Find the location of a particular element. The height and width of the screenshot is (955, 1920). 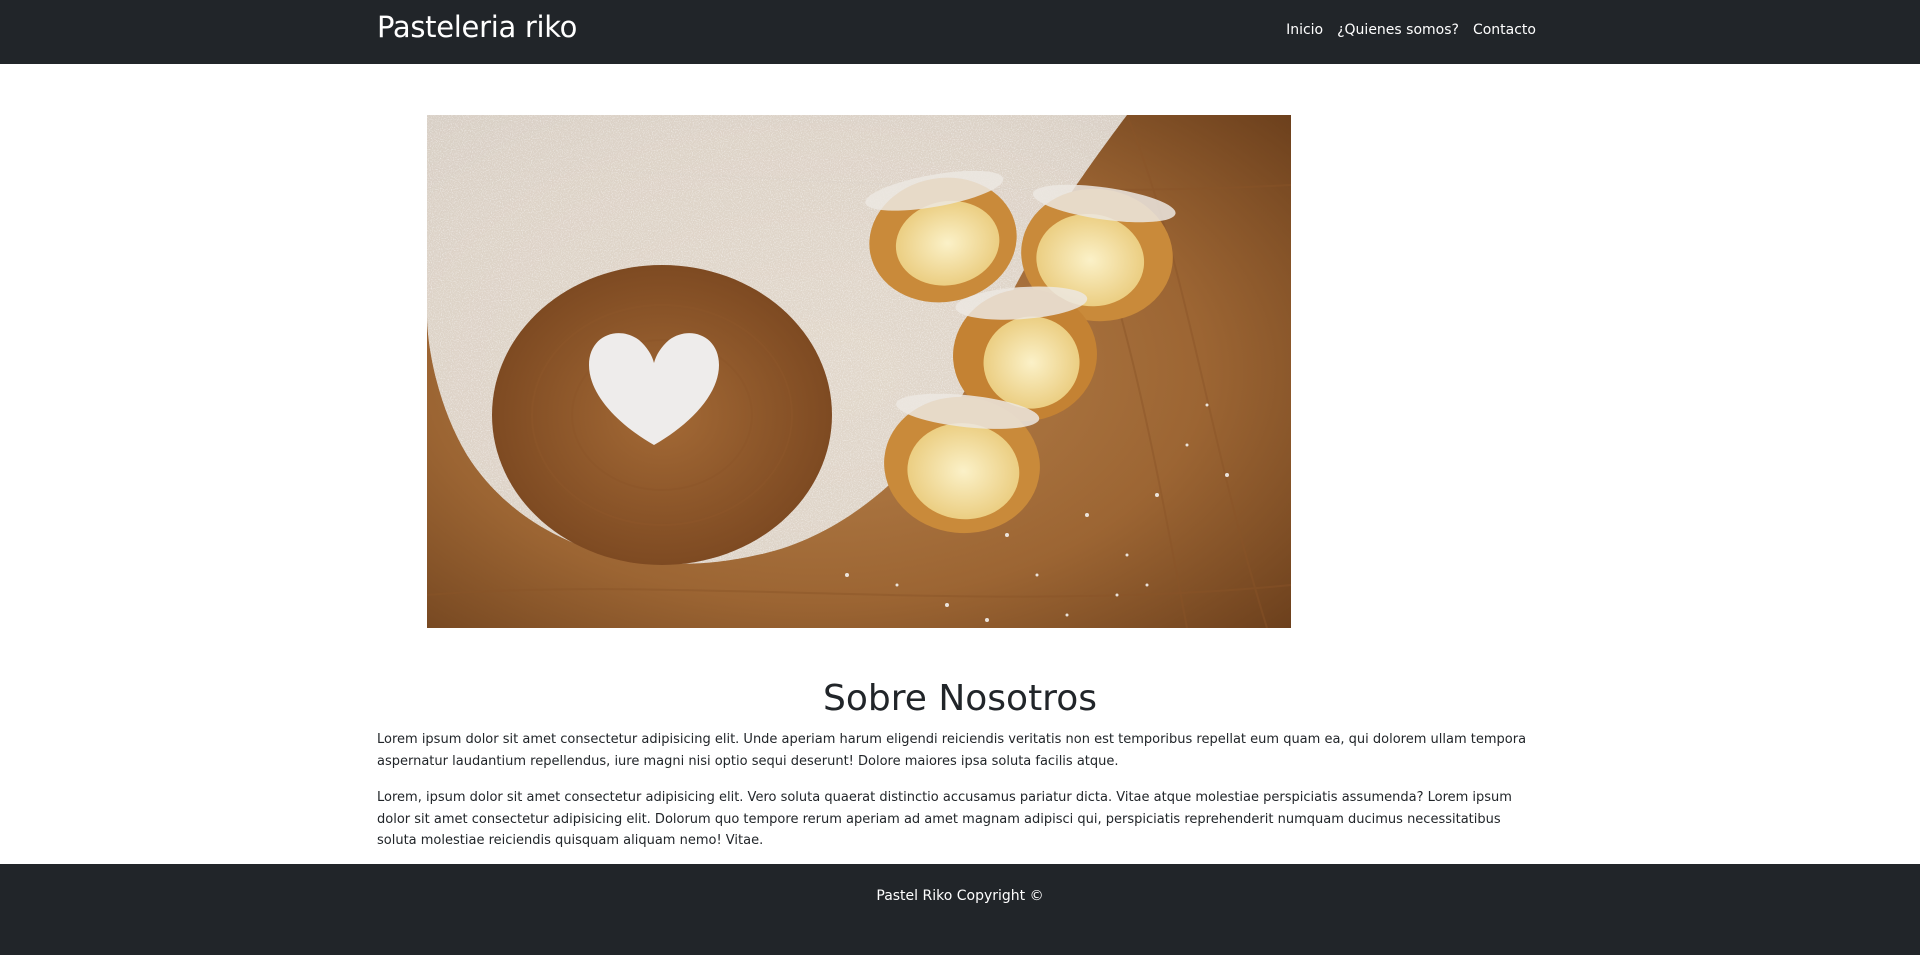

nav-link-quienes-somos: ¿Quienes somos? is located at coordinates (1398, 30).